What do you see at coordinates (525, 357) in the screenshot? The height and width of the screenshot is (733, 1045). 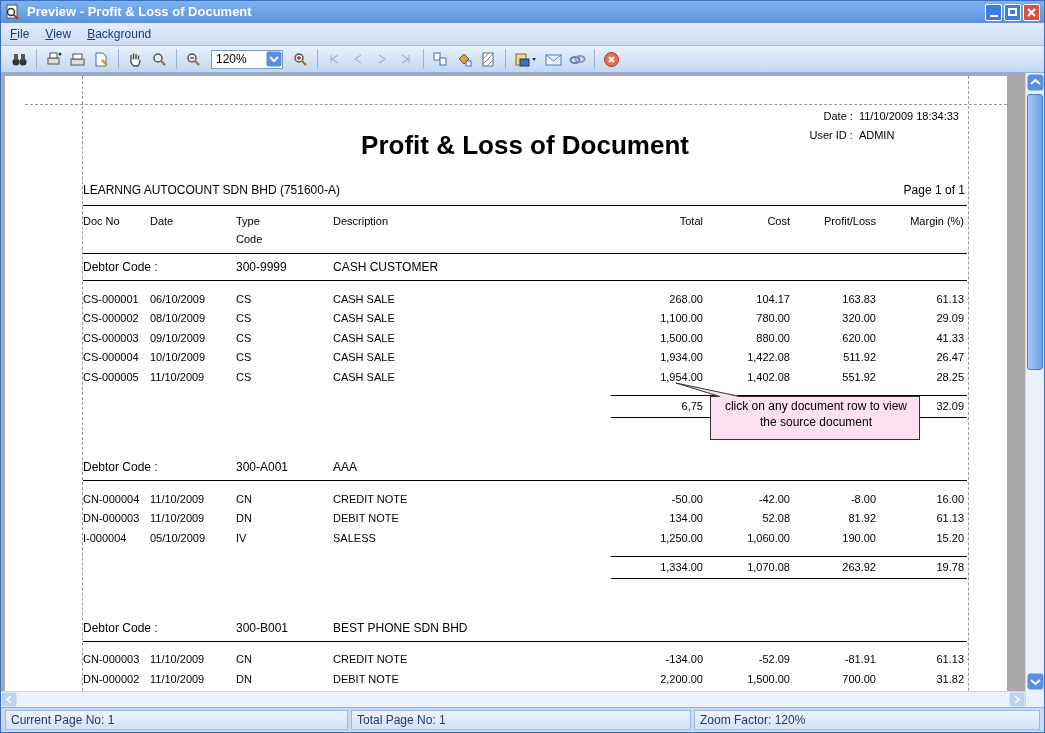 I see `document-row: CS-000004 10/10/2009 CS CASH SALE 1,934.00 1,422.08 511.92 26.47` at bounding box center [525, 357].